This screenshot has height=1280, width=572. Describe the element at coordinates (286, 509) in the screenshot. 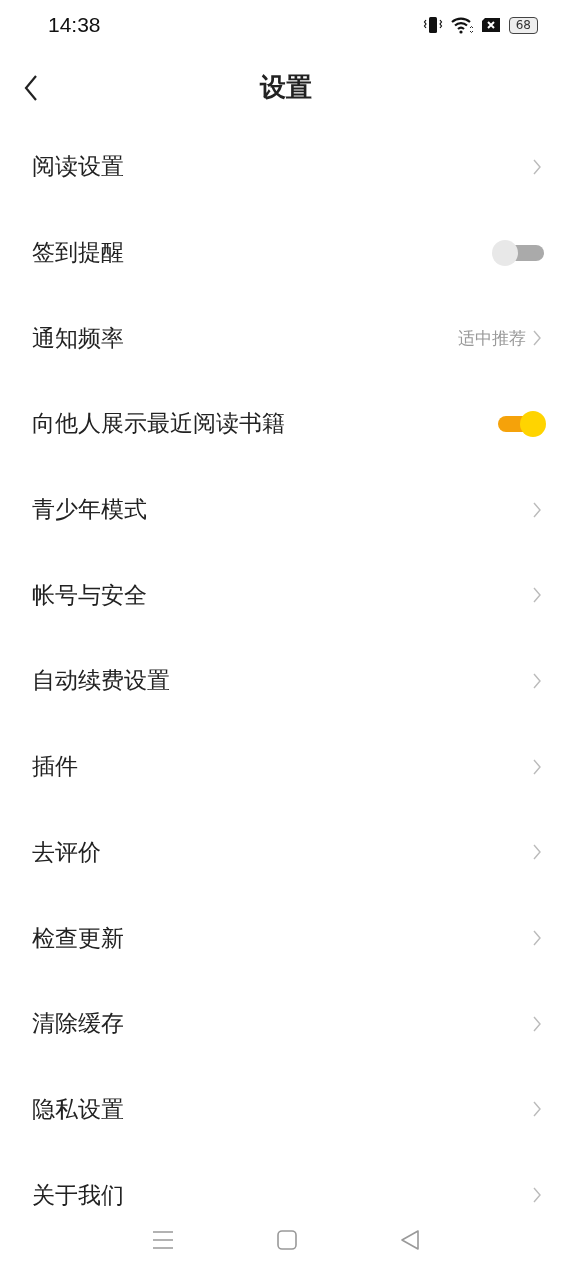

I see `settings-item: 青少年模式` at that location.